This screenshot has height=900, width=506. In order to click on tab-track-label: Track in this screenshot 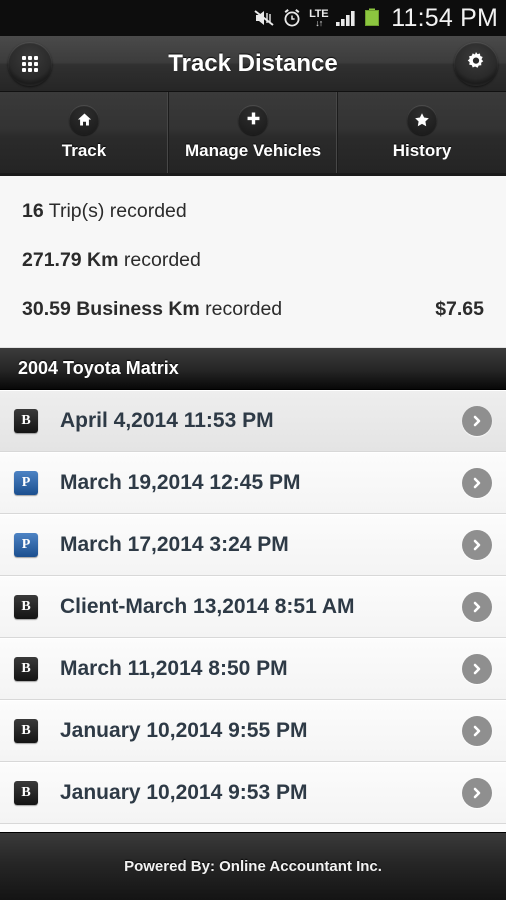, I will do `click(84, 150)`.